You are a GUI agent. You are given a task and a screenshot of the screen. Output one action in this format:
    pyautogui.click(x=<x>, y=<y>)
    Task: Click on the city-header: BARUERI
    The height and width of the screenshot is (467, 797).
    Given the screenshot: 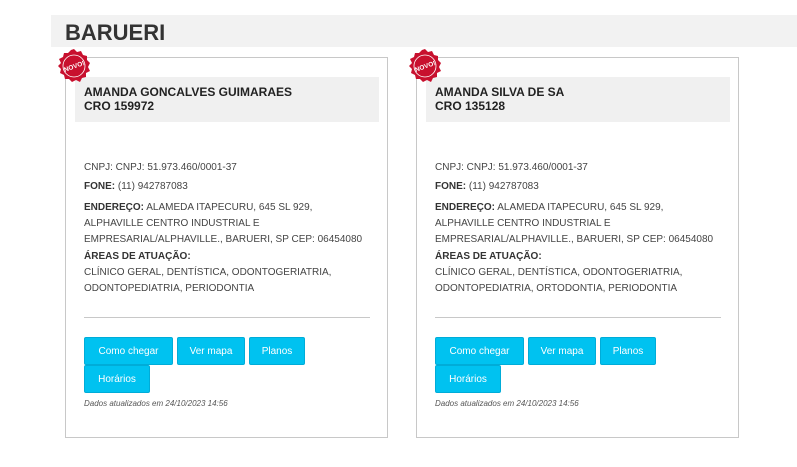 What is the action you would take?
    pyautogui.click(x=424, y=31)
    